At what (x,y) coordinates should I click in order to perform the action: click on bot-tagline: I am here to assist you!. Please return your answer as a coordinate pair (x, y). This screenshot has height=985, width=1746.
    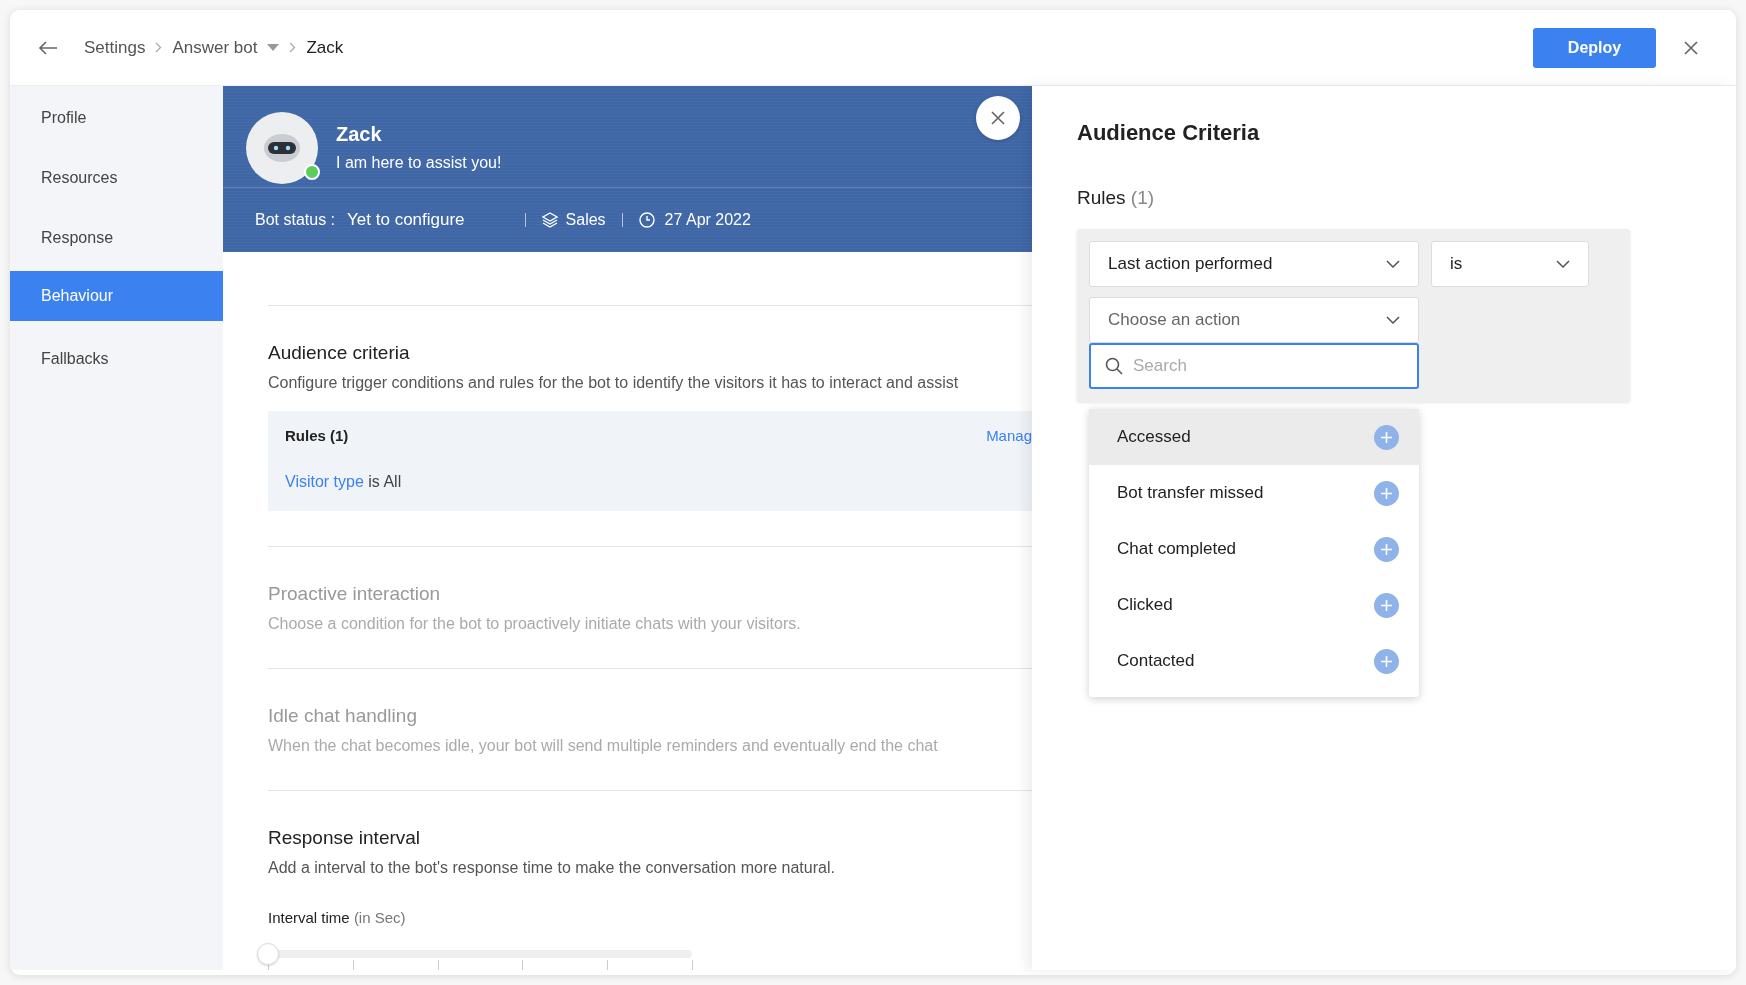
    Looking at the image, I should click on (419, 163).